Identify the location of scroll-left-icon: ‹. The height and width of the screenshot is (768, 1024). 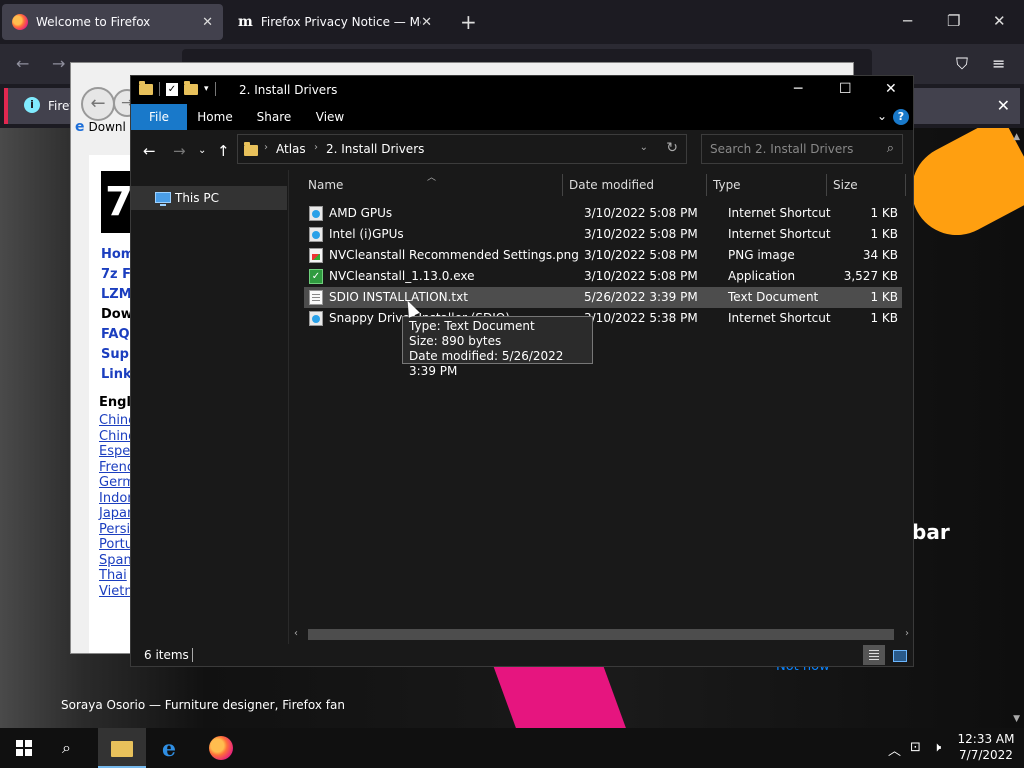
(296, 633).